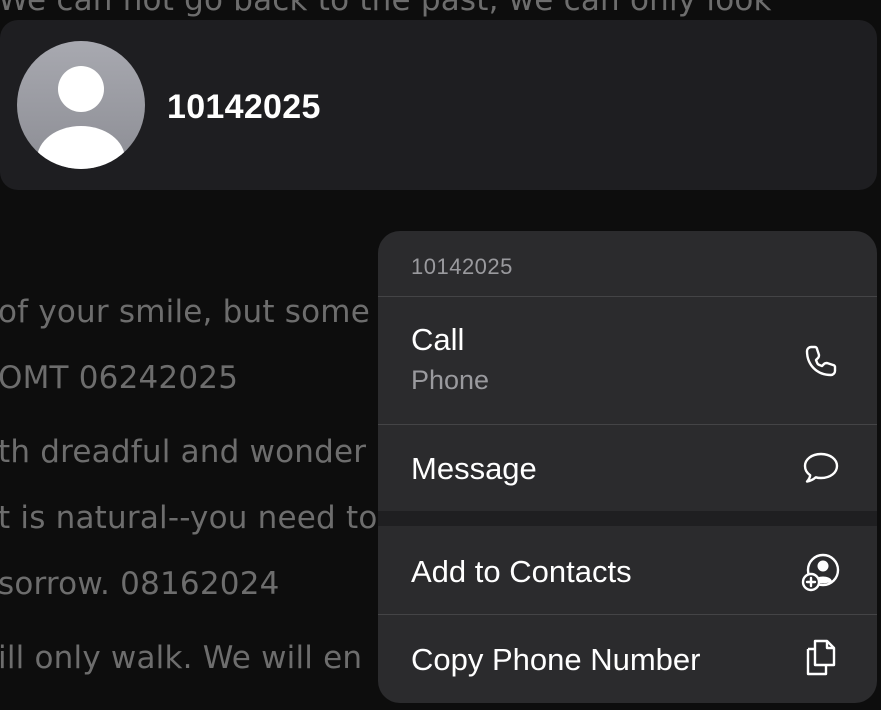 The height and width of the screenshot is (710, 881). I want to click on menu-header-title: 10142025, so click(462, 266).